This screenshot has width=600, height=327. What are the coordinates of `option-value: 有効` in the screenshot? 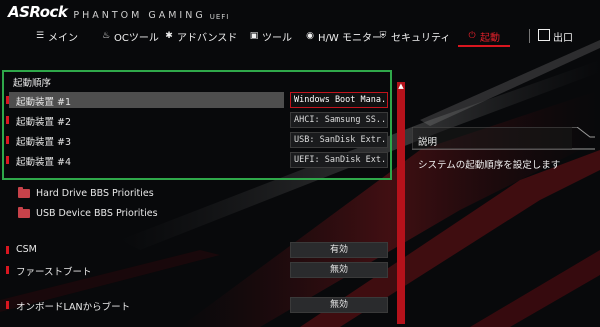 It's located at (339, 250).